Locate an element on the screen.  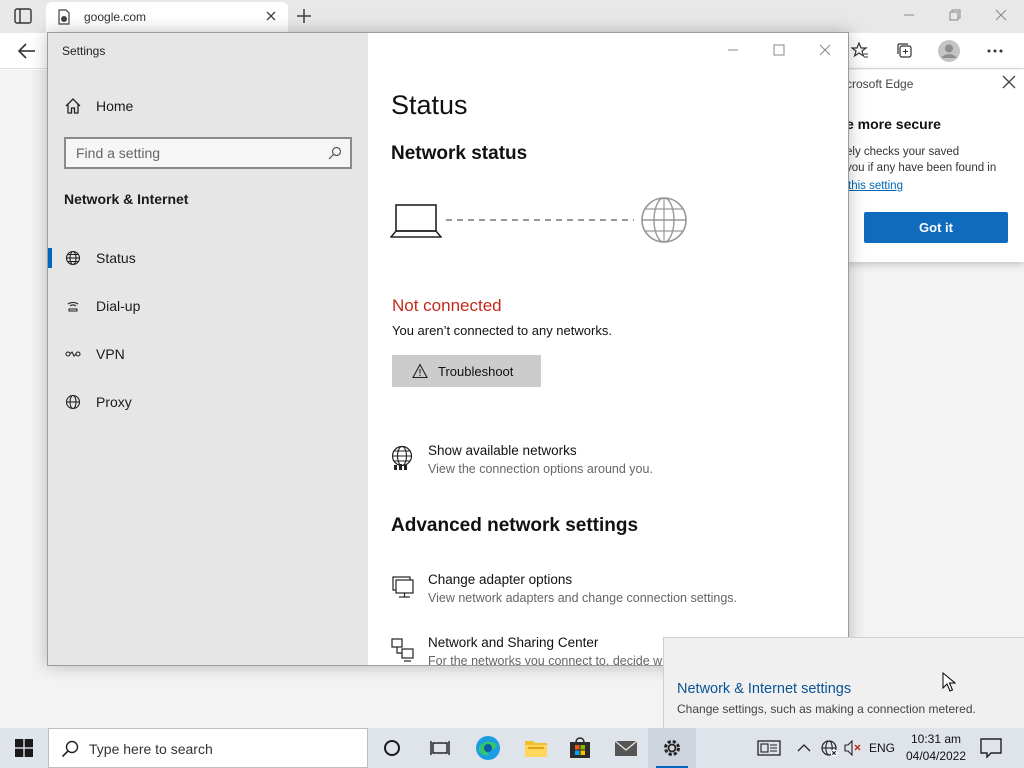
browser-tab-bar: google.com is located at coordinates (512, 16).